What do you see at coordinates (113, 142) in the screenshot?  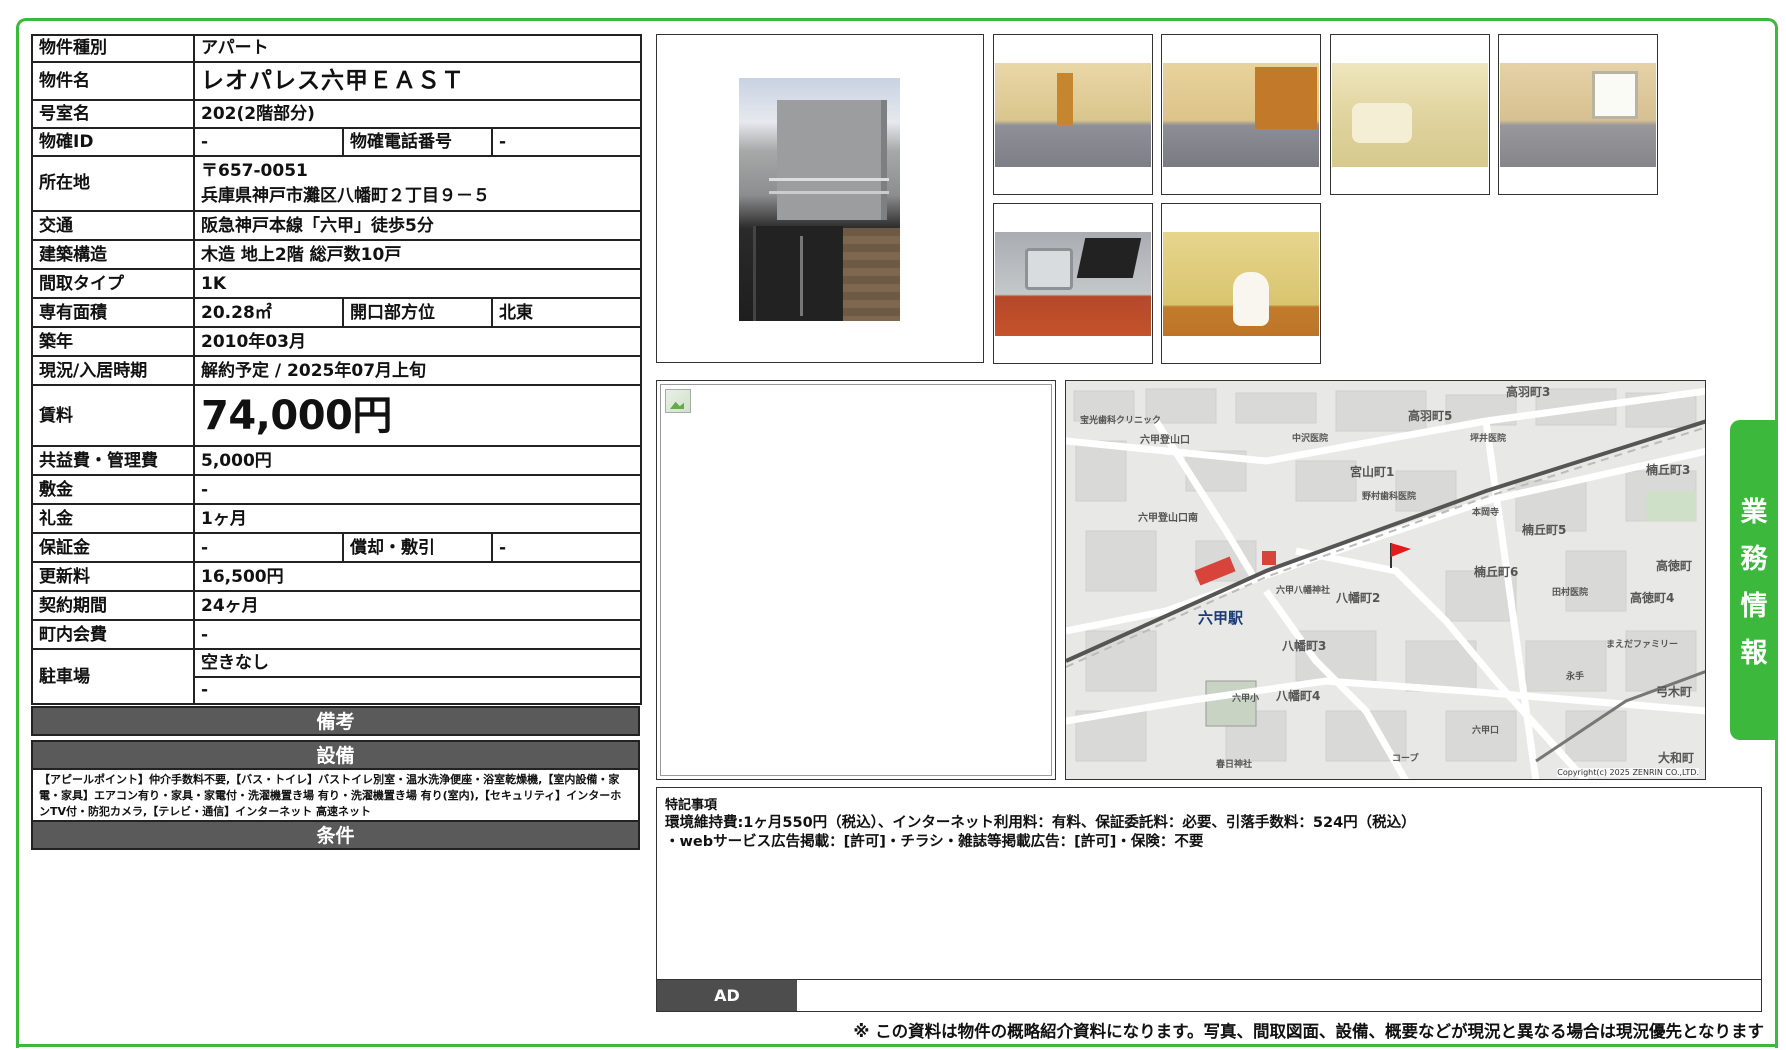 I see `id-label: 物確ID` at bounding box center [113, 142].